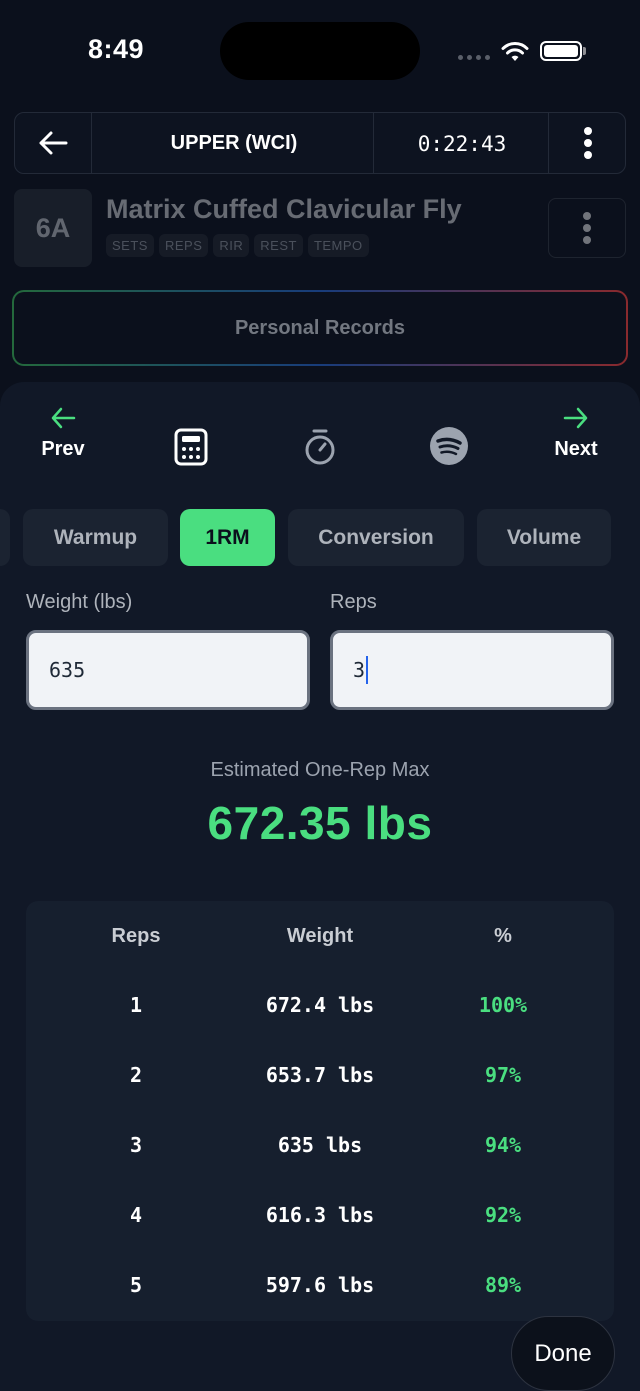  I want to click on personal-records-button: Personal Records, so click(320, 328).